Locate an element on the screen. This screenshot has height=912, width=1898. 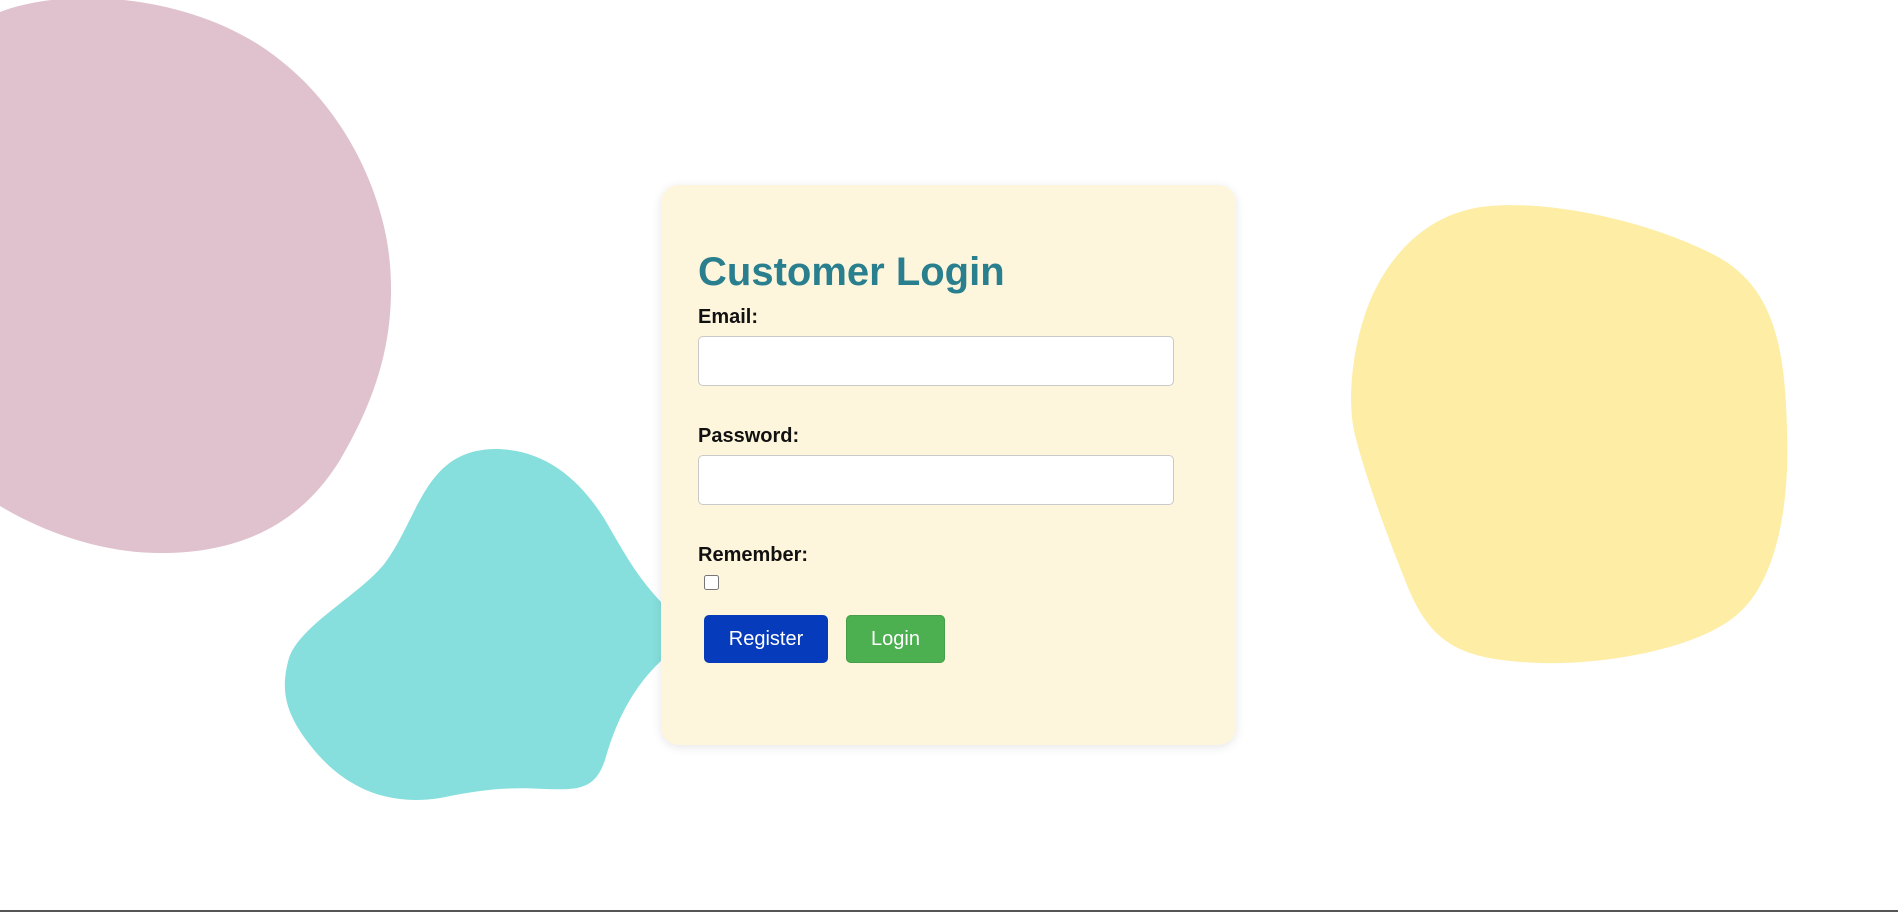
teal-blob-decoration is located at coordinates (473, 624).